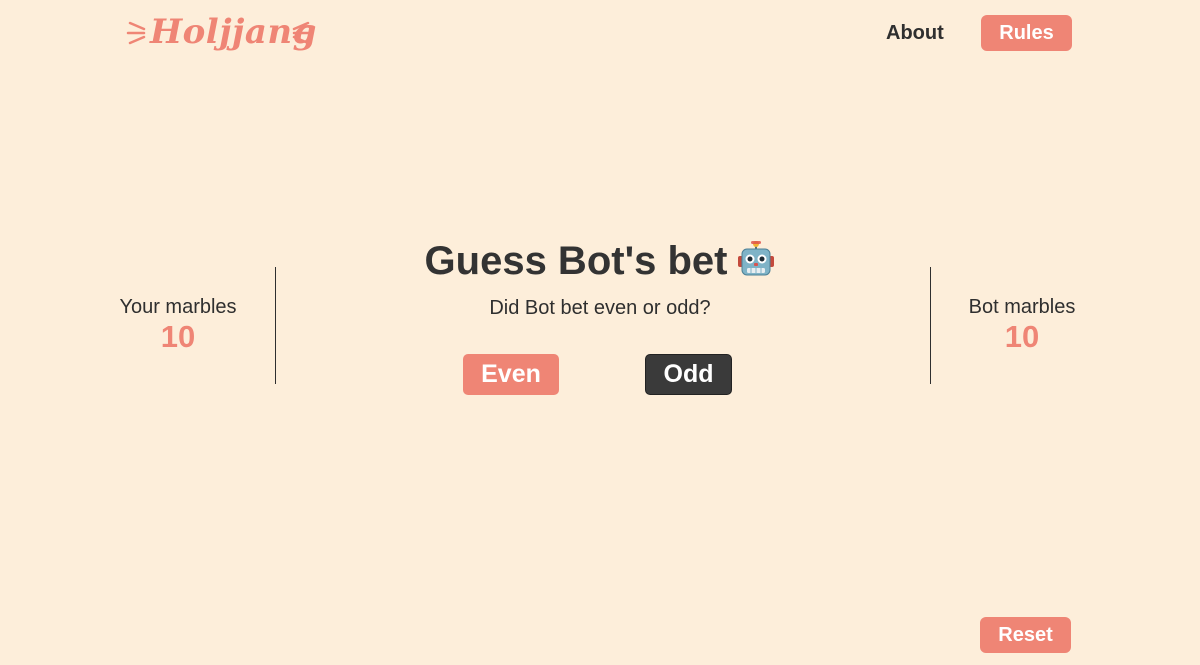 Image resolution: width=1200 pixels, height=665 pixels. I want to click on logo-rays-left-icon, so click(136, 33).